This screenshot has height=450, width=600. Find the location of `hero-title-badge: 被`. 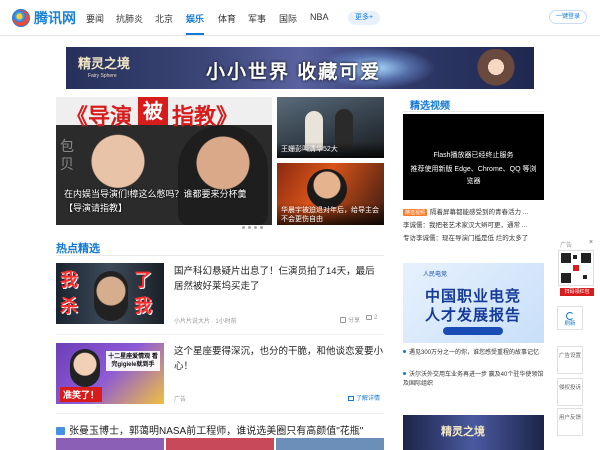

hero-title-badge: 被 is located at coordinates (153, 111).